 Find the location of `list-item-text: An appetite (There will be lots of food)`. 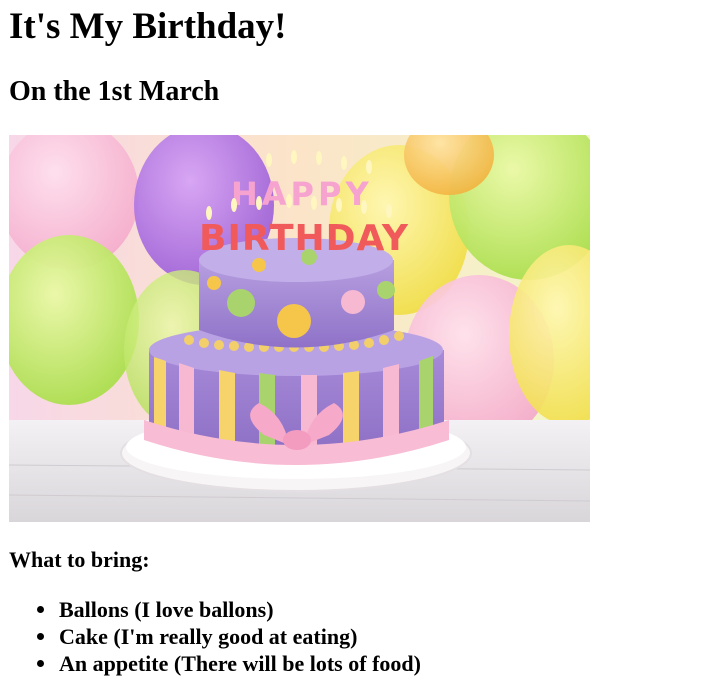

list-item-text: An appetite (There will be lots of food) is located at coordinates (240, 663).